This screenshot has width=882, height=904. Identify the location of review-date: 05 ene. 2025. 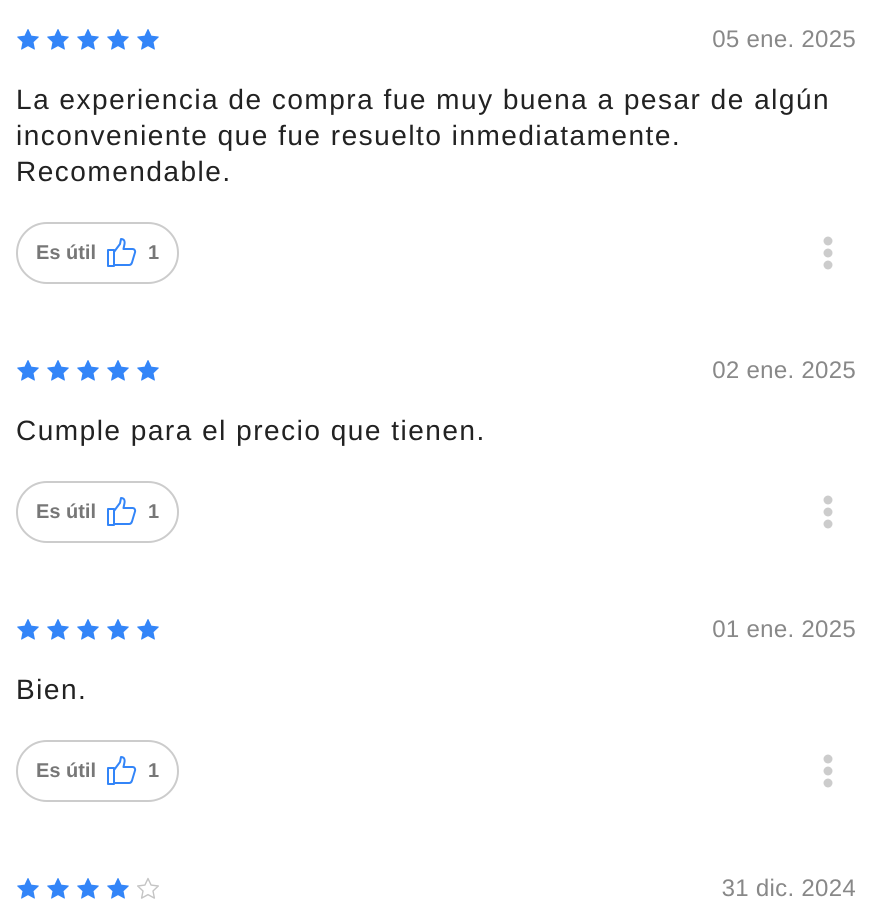
(784, 40).